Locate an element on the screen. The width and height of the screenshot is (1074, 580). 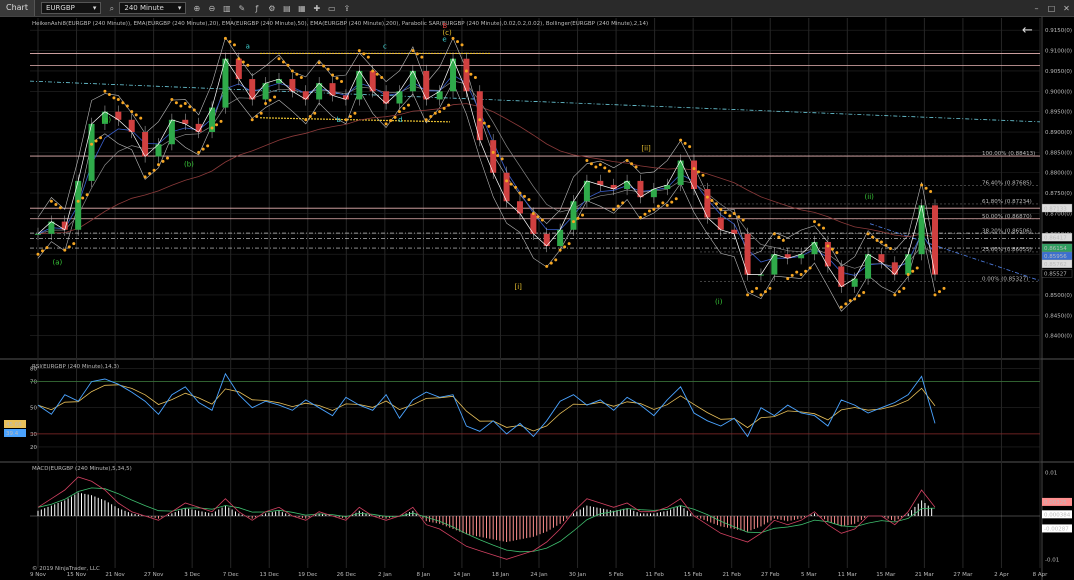
bar-type-icon: ▥ is located at coordinates (226, 8).